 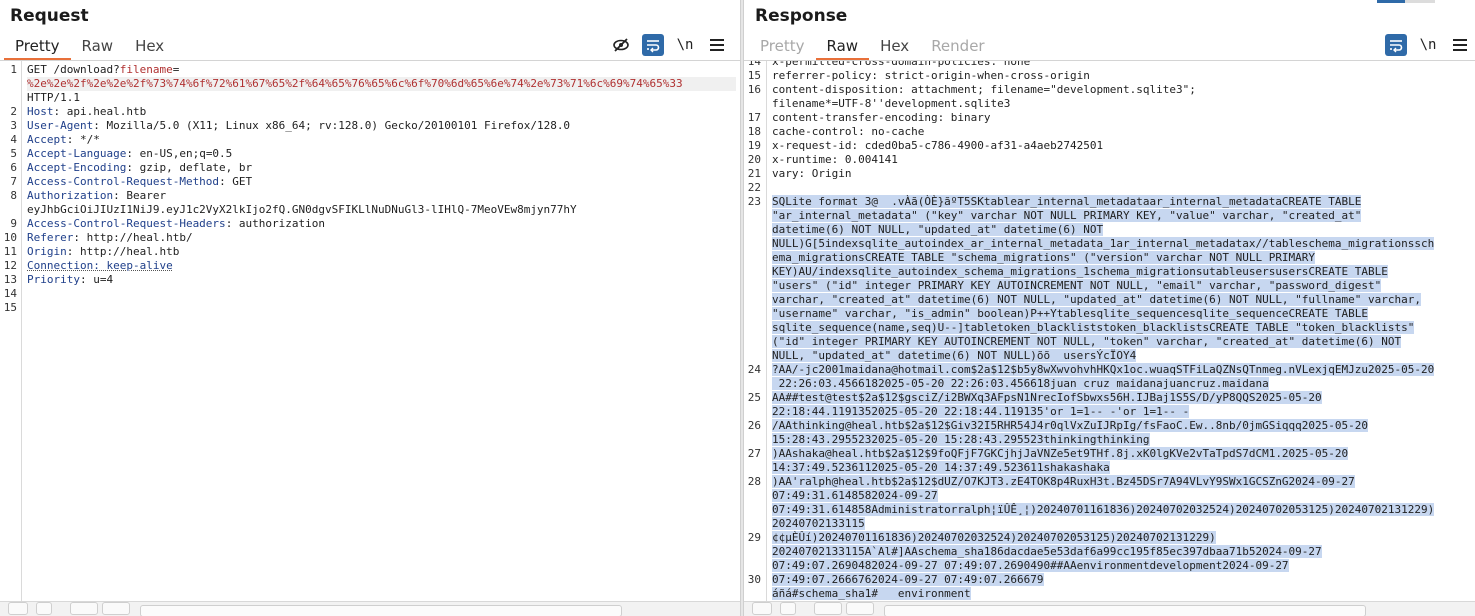 What do you see at coordinates (60, 125) in the screenshot?
I see `code-token: User-Agent` at bounding box center [60, 125].